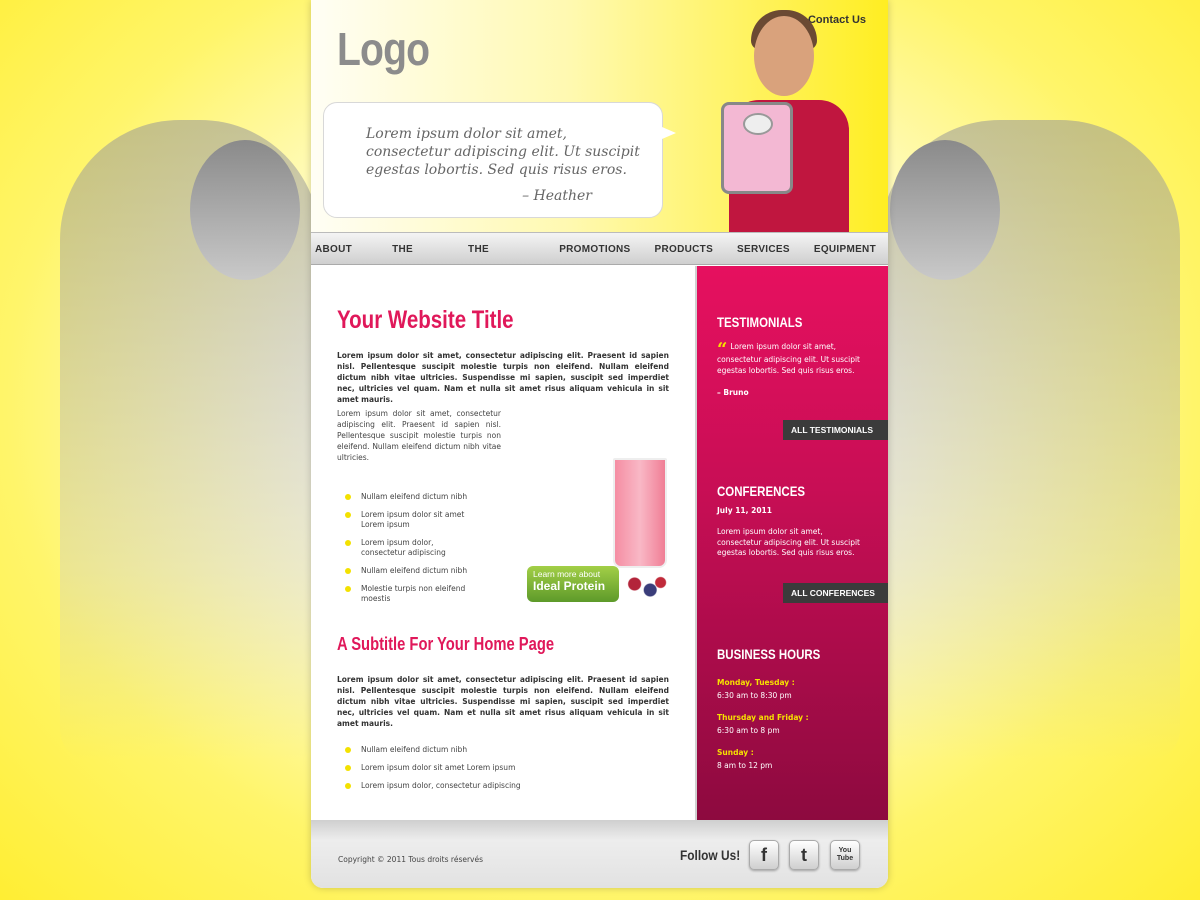 Image resolution: width=1200 pixels, height=900 pixels. I want to click on woman-with-scale-photo, so click(789, 121).